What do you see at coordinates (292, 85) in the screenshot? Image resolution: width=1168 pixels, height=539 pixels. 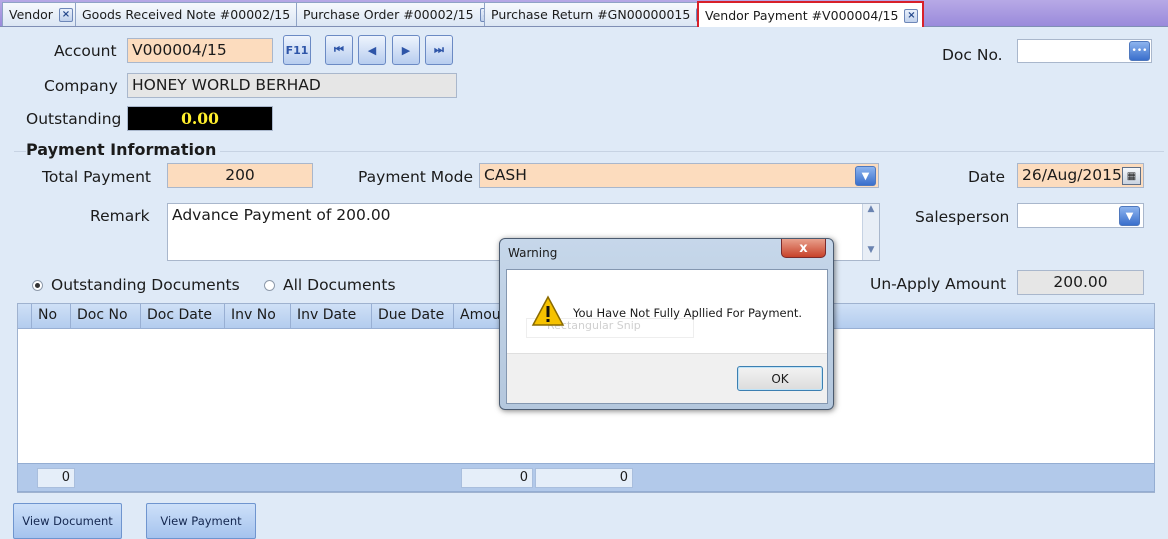 I see `company-field: HONEY WORLD BERHAD` at bounding box center [292, 85].